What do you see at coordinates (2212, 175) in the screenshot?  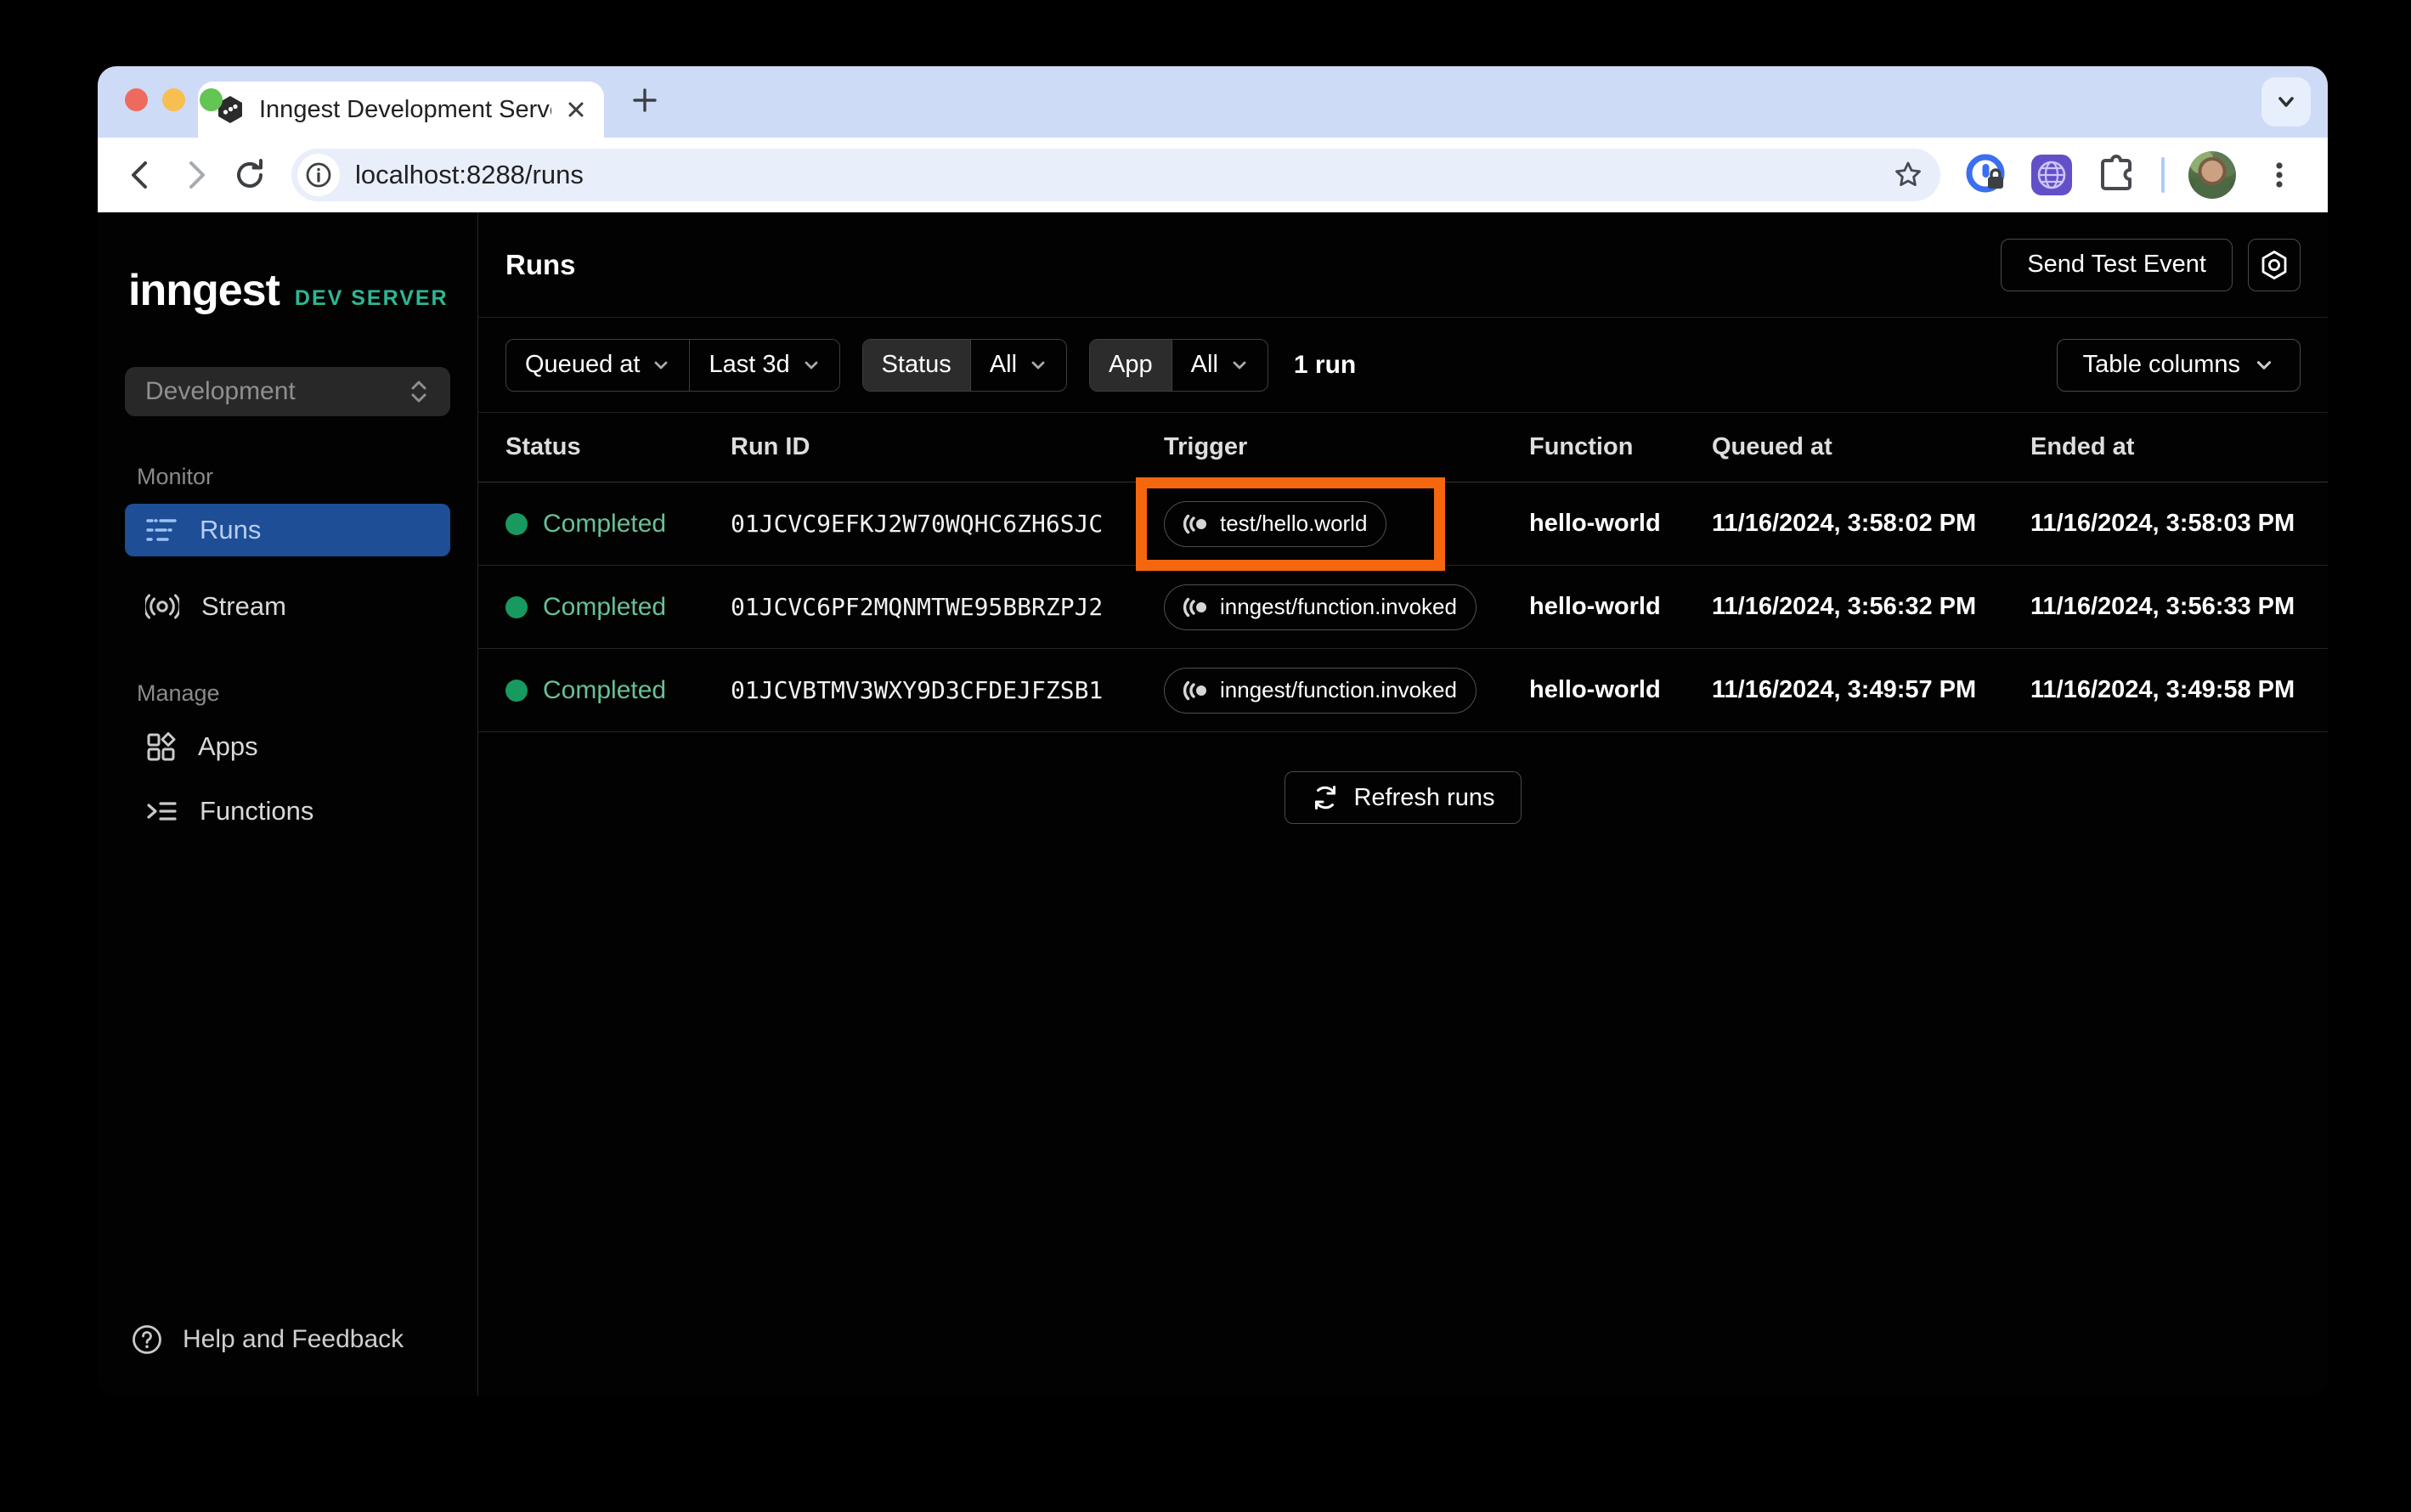 I see `profile-avatar` at bounding box center [2212, 175].